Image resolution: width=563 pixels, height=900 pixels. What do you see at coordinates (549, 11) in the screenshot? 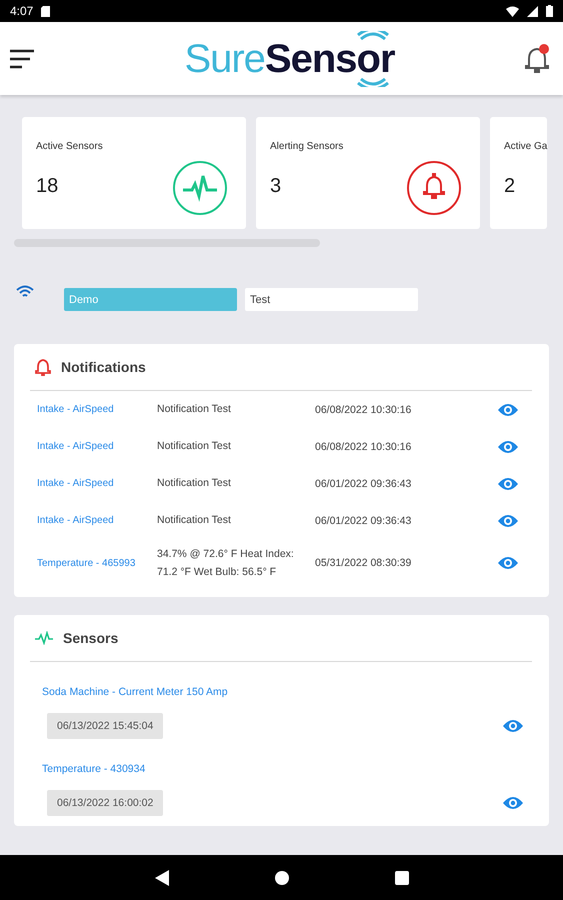
I see `battery-icon` at bounding box center [549, 11].